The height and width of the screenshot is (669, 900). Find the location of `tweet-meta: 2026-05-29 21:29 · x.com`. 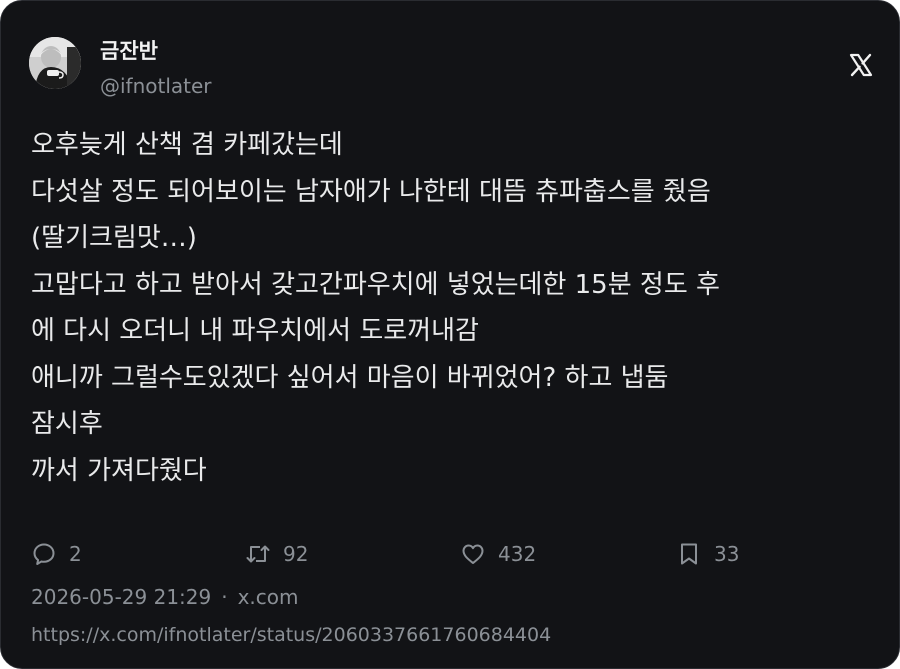

tweet-meta: 2026-05-29 21:29 · x.com is located at coordinates (165, 597).